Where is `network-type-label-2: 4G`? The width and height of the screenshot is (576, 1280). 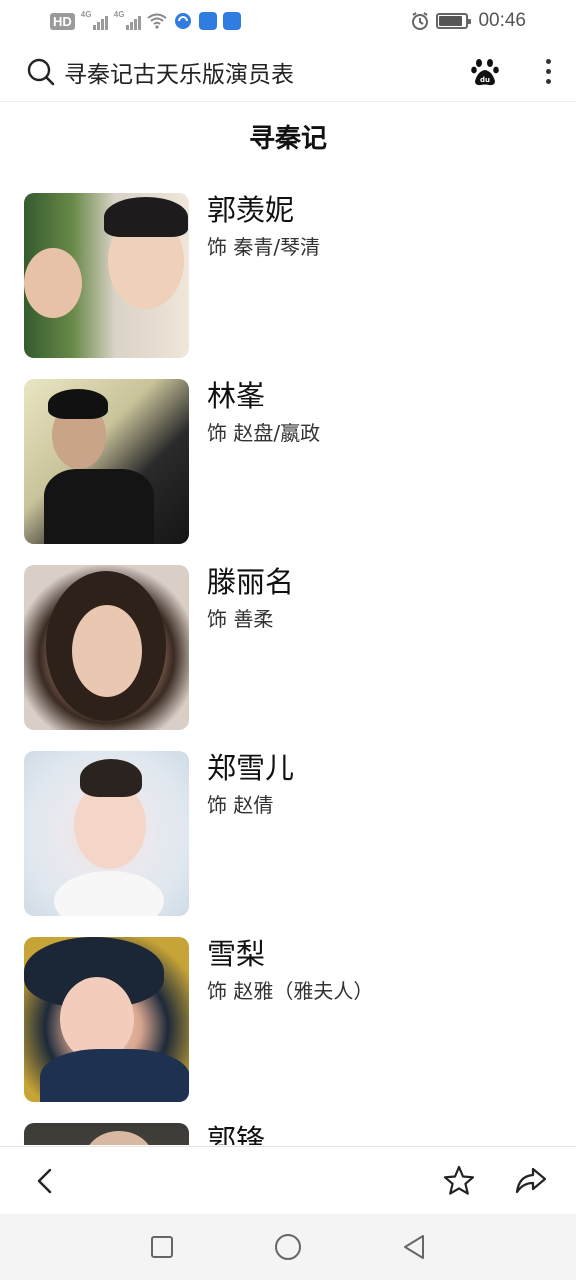 network-type-label-2: 4G is located at coordinates (119, 14).